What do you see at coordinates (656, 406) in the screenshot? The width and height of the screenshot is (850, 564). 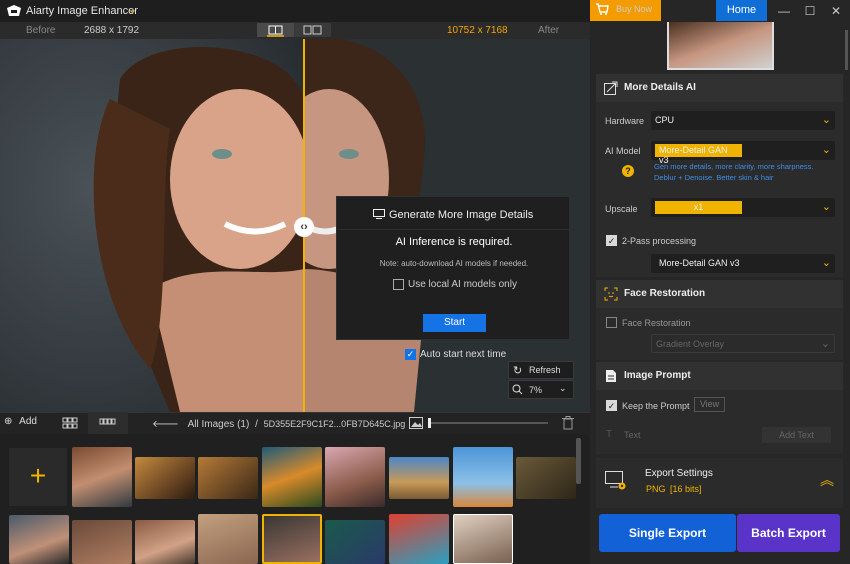 I see `keep-prompt-label: Keep the Prompt` at bounding box center [656, 406].